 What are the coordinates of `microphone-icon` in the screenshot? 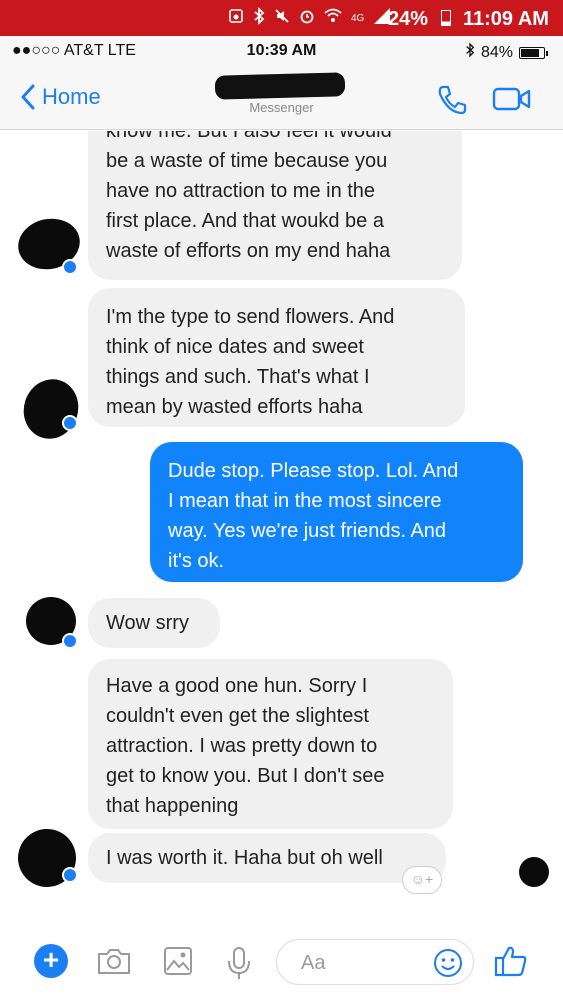 It's located at (239, 965).